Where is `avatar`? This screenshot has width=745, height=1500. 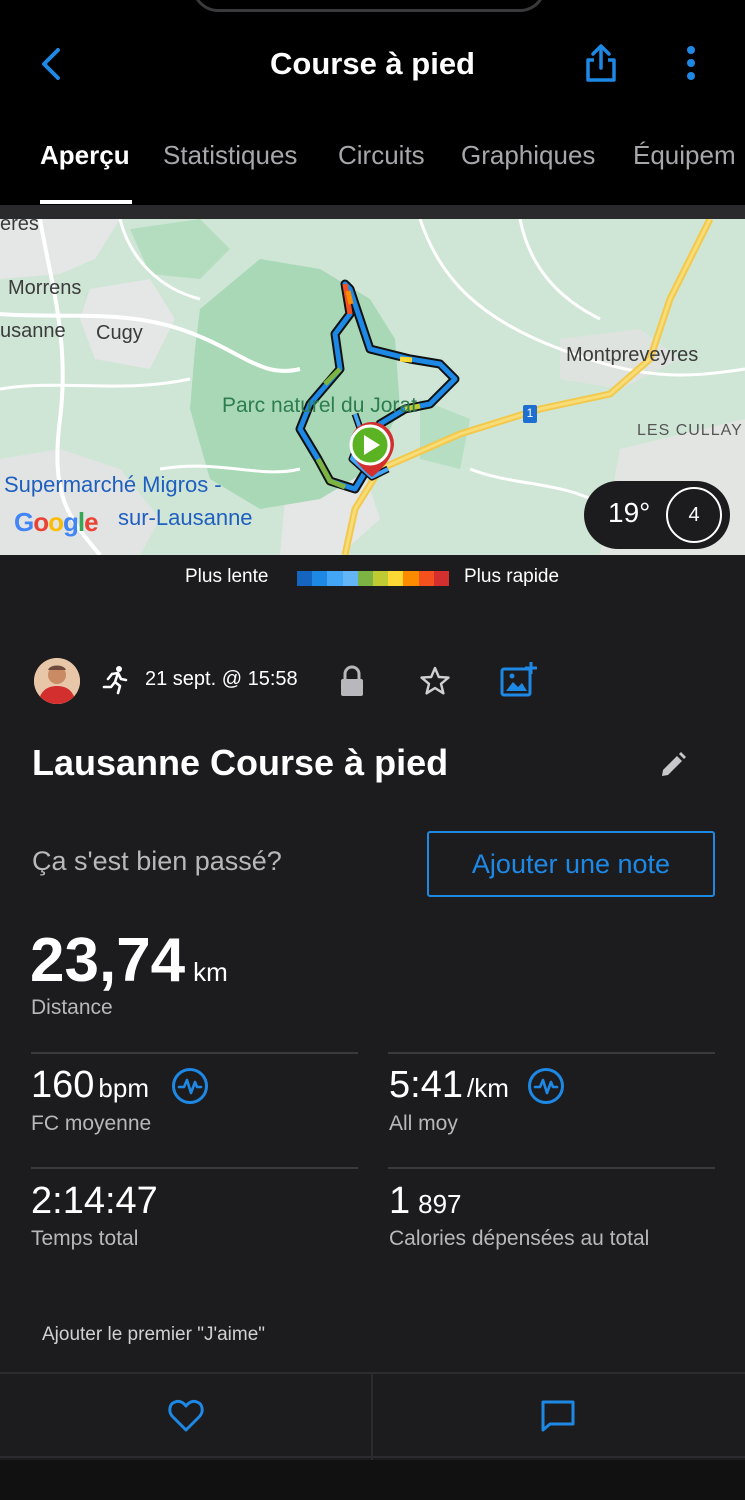 avatar is located at coordinates (57, 681).